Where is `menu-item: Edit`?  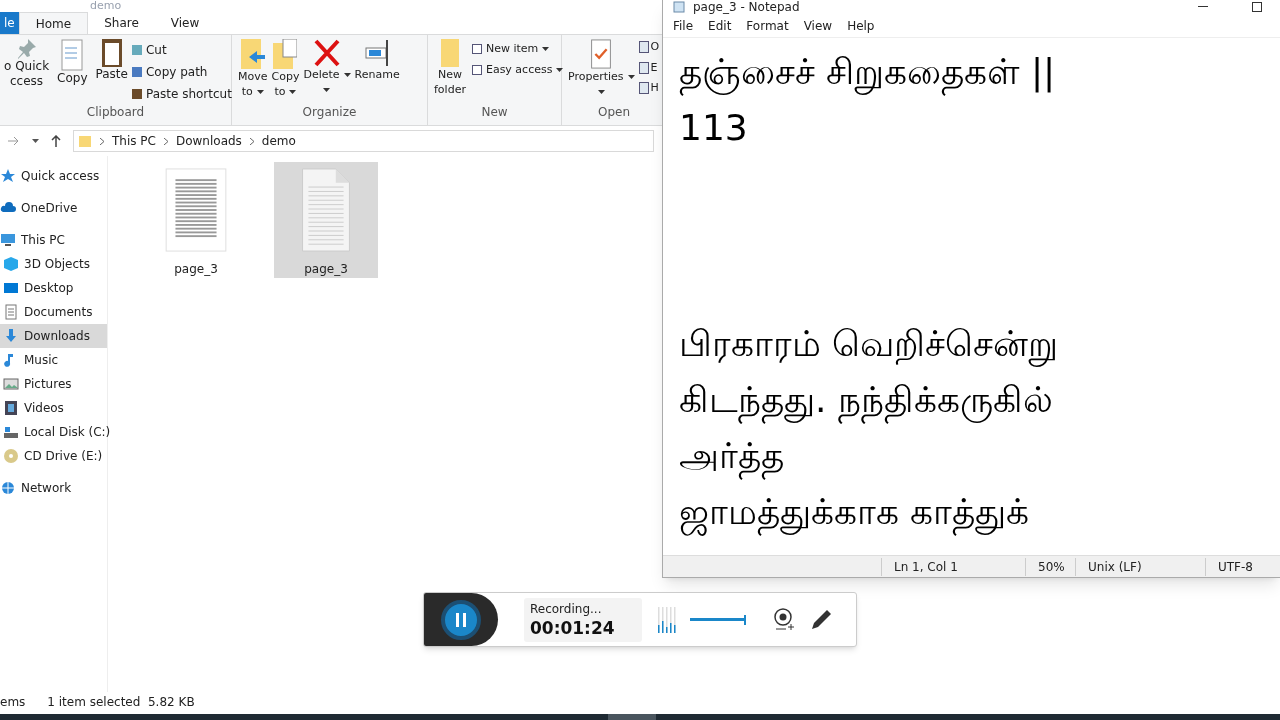
menu-item: Edit is located at coordinates (720, 25).